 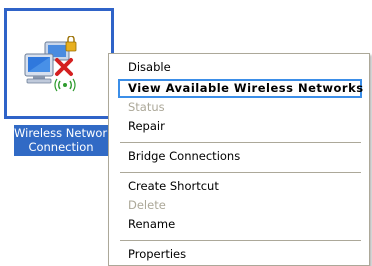 I want to click on desktop-icon-selection, so click(x=59, y=63).